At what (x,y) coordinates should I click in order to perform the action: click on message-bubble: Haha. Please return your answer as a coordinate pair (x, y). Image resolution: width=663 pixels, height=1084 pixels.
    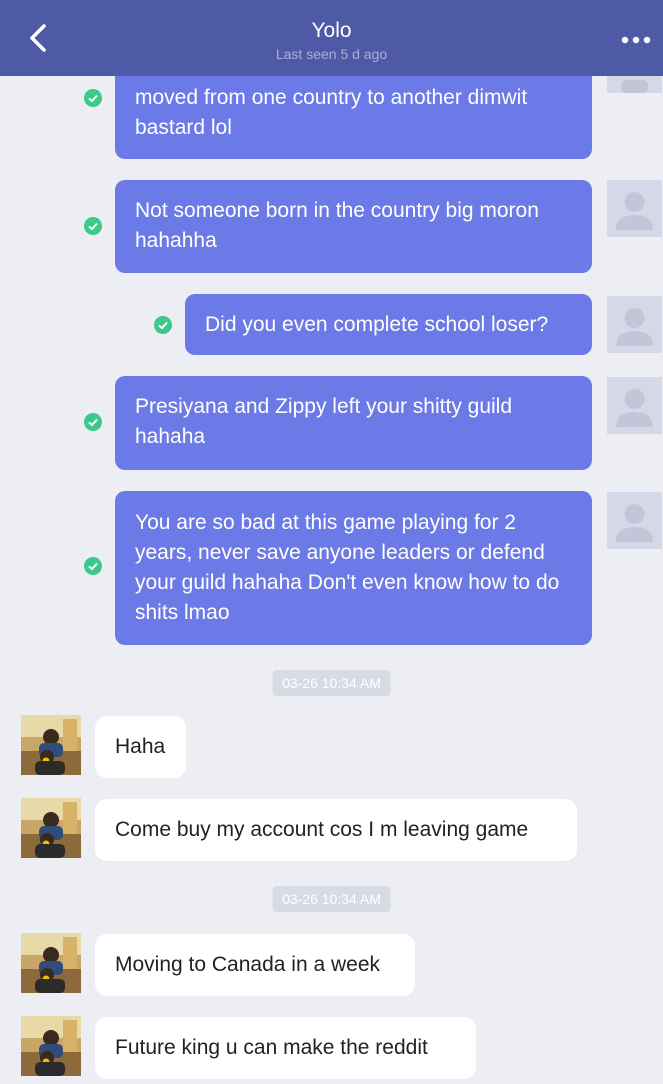
    Looking at the image, I should click on (140, 747).